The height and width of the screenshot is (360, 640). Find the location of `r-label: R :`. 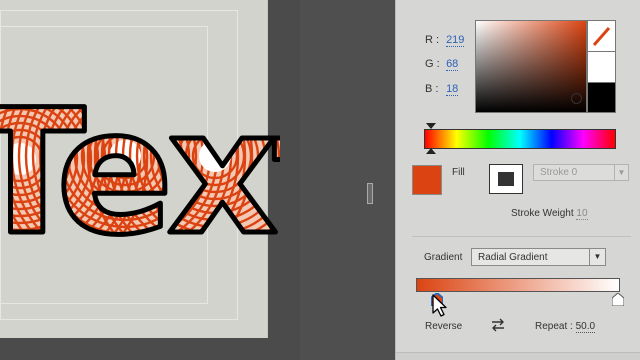

r-label: R : is located at coordinates (432, 40).